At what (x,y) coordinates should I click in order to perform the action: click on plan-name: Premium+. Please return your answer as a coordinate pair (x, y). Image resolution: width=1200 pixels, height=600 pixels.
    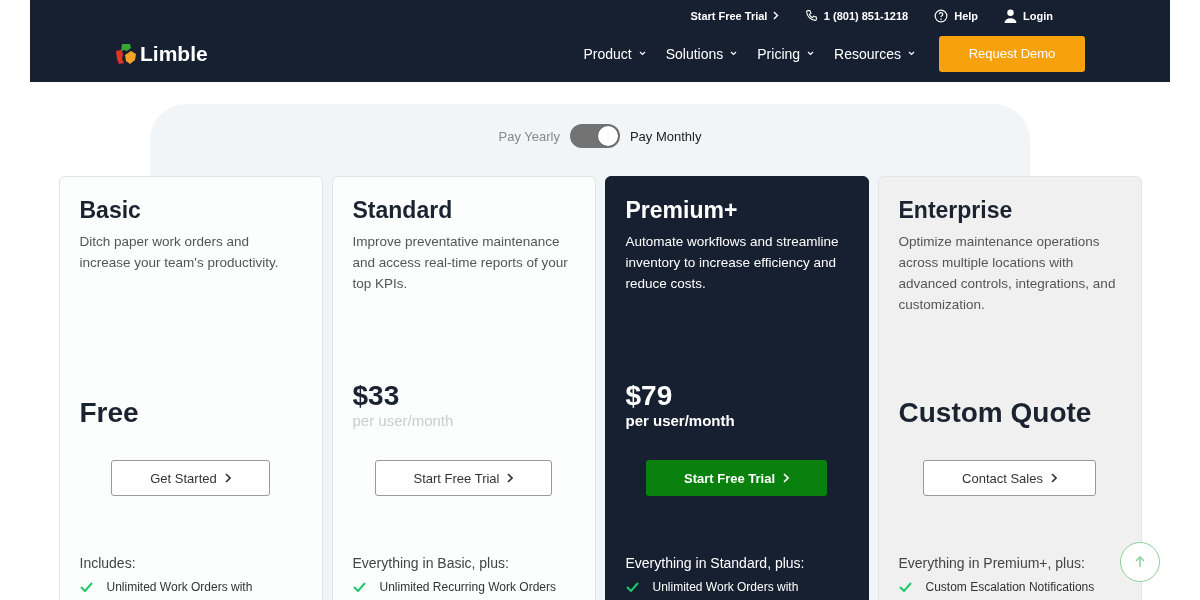
    Looking at the image, I should click on (682, 211).